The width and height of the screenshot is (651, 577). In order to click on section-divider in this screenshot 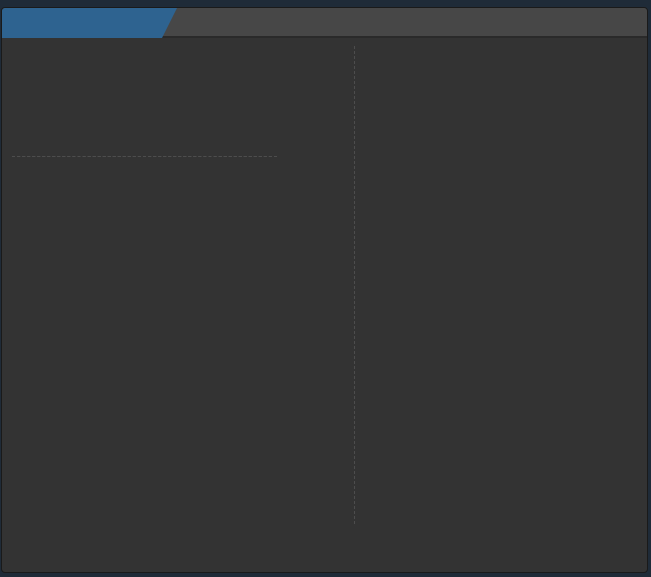, I will do `click(144, 156)`.